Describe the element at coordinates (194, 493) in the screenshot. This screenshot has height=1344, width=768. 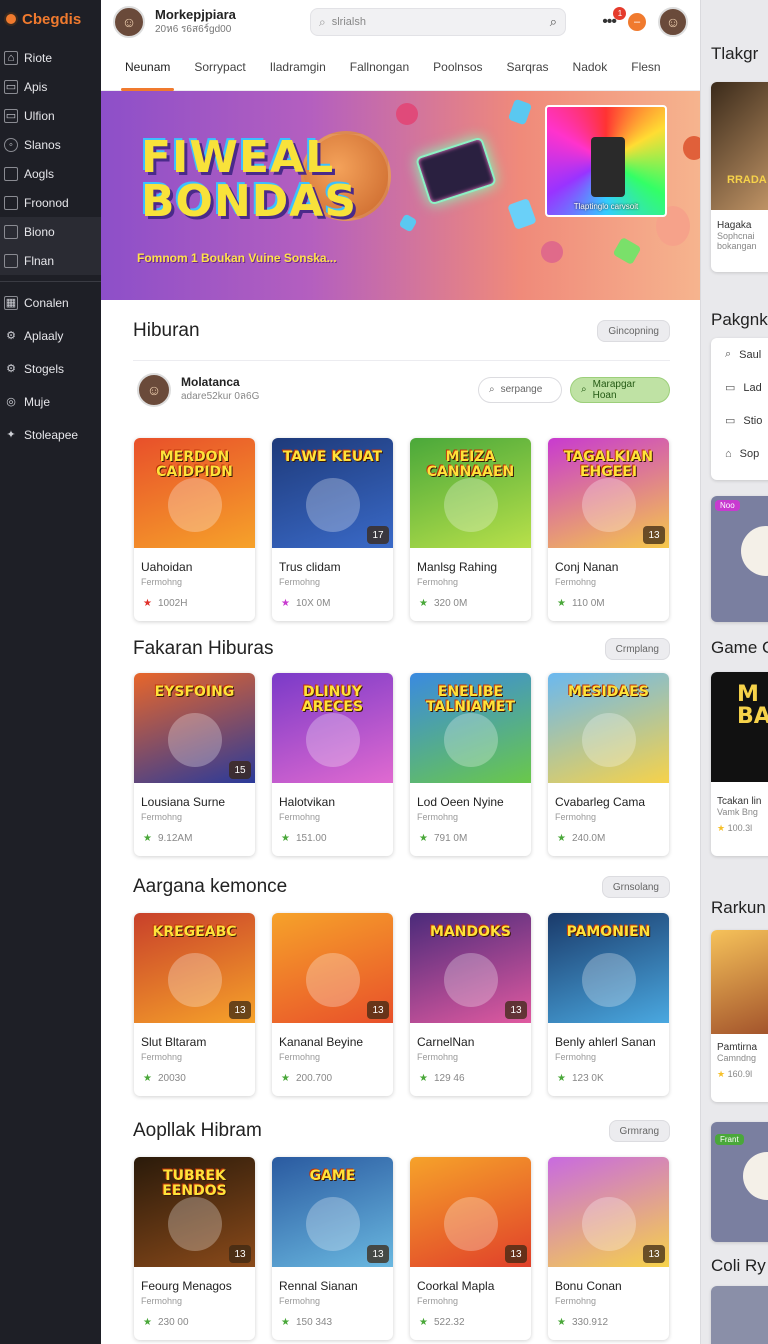
I see `game-thumbnail: MERDON CAIDPIDN` at that location.